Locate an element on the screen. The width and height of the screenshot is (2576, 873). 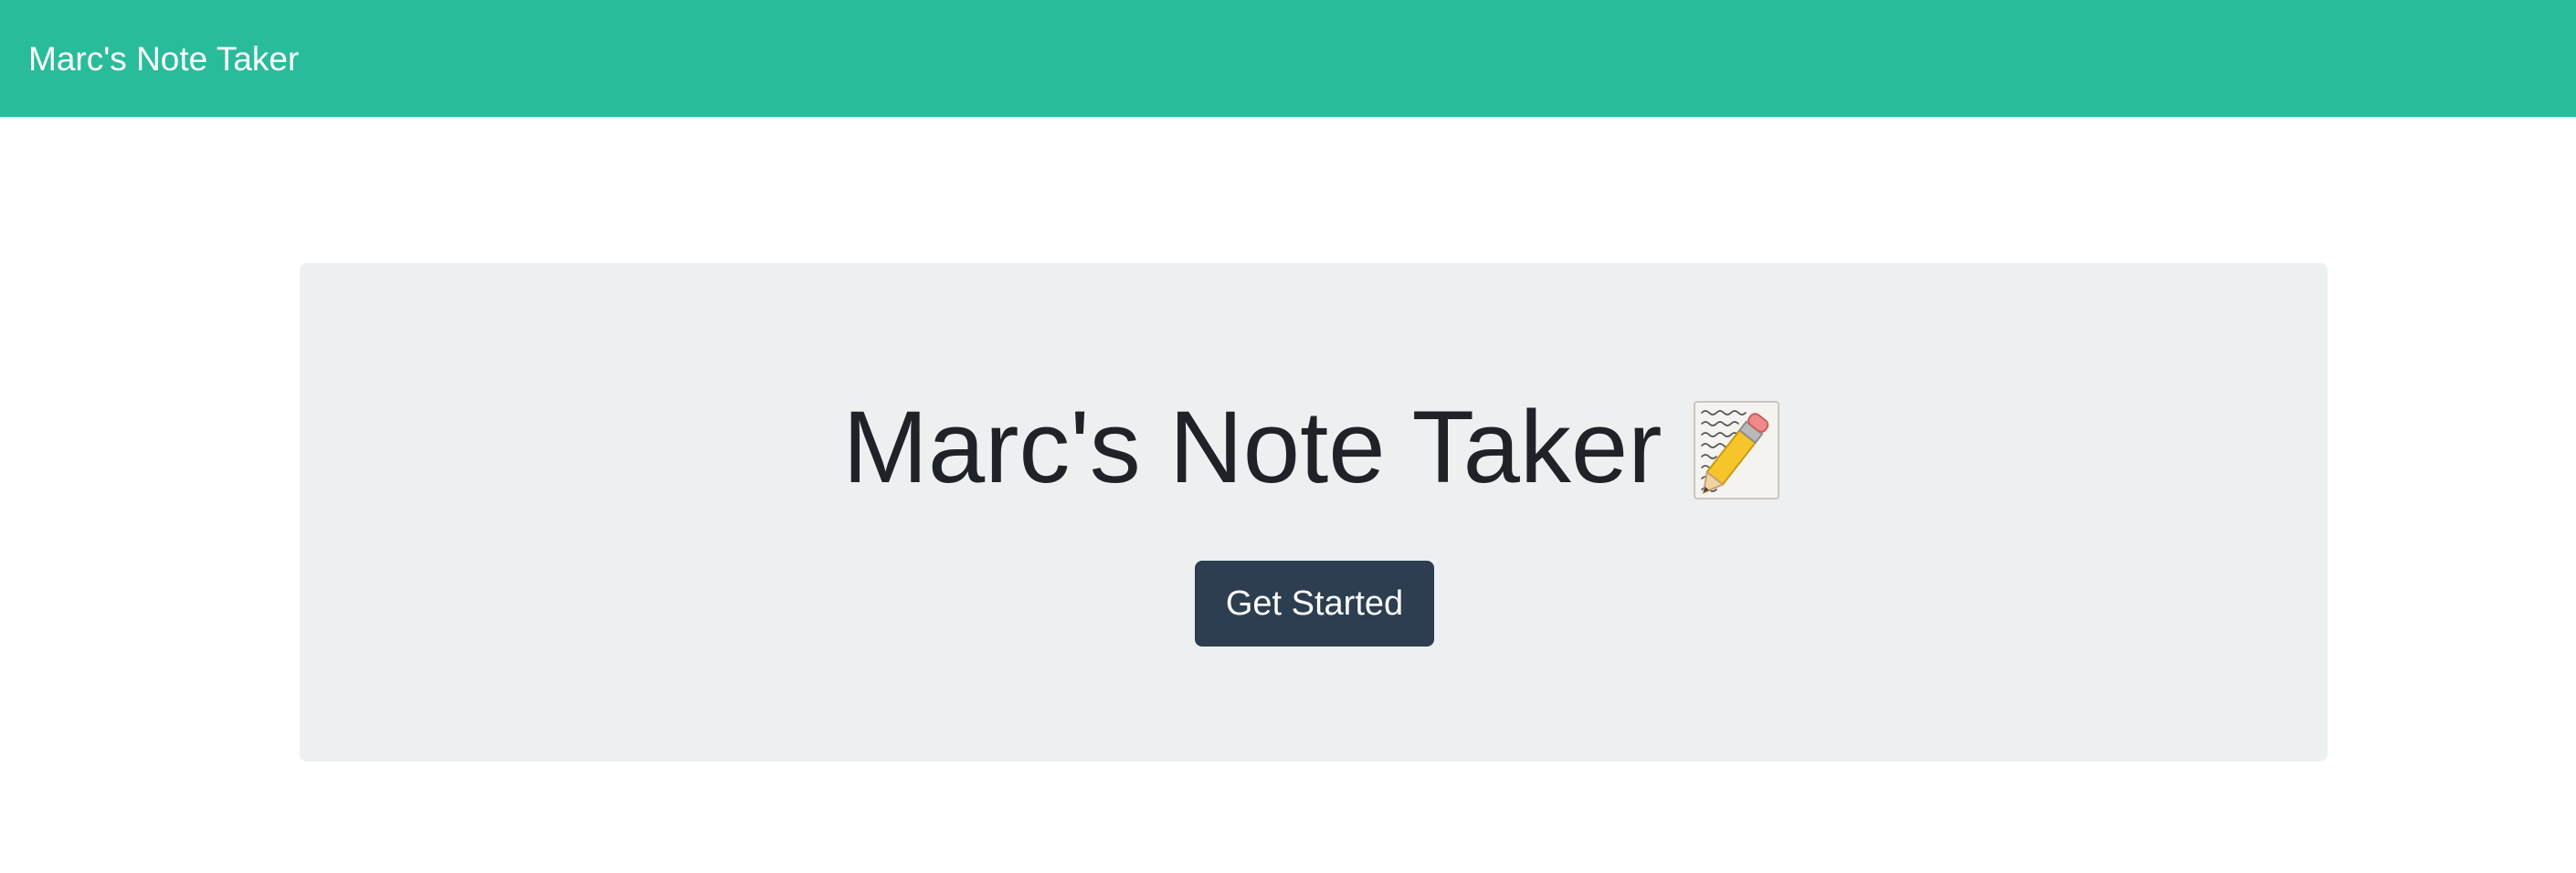
page-title: Marc's Note Taker is located at coordinates (1253, 447).